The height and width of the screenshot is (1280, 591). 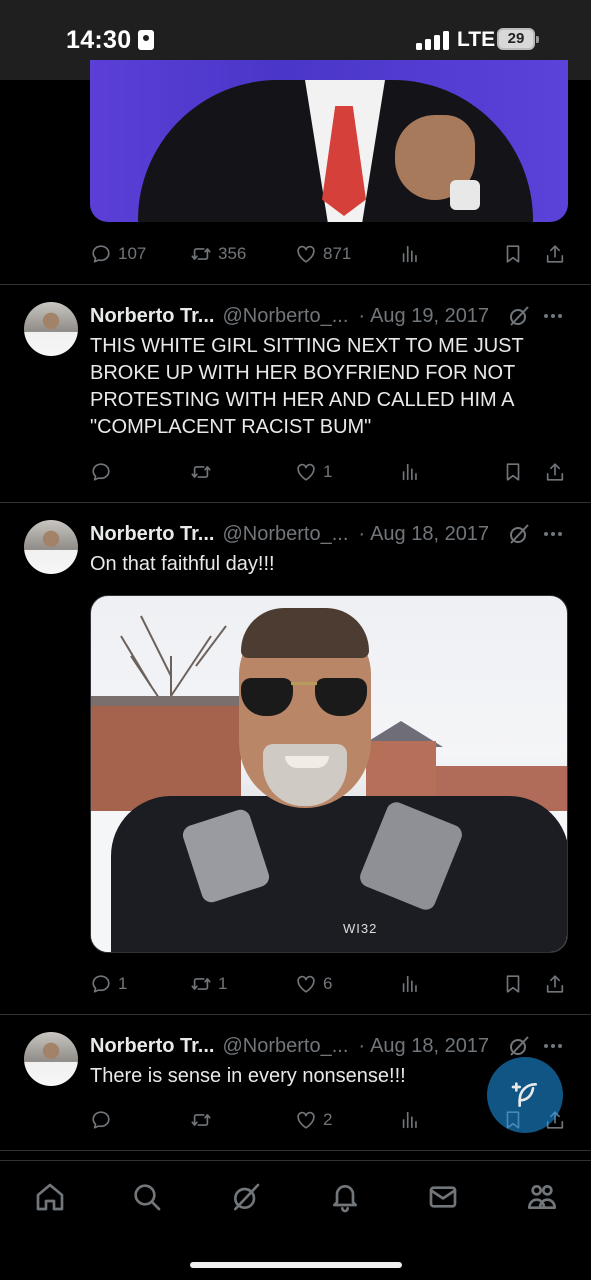 I want to click on photo-hair, so click(x=305, y=633).